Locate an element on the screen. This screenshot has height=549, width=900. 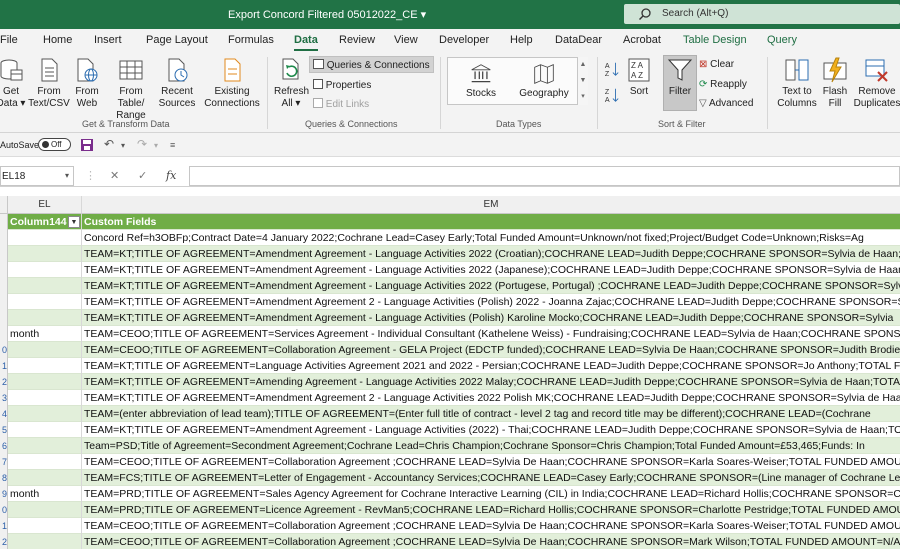
row-number: 7 is located at coordinates (4, 462).